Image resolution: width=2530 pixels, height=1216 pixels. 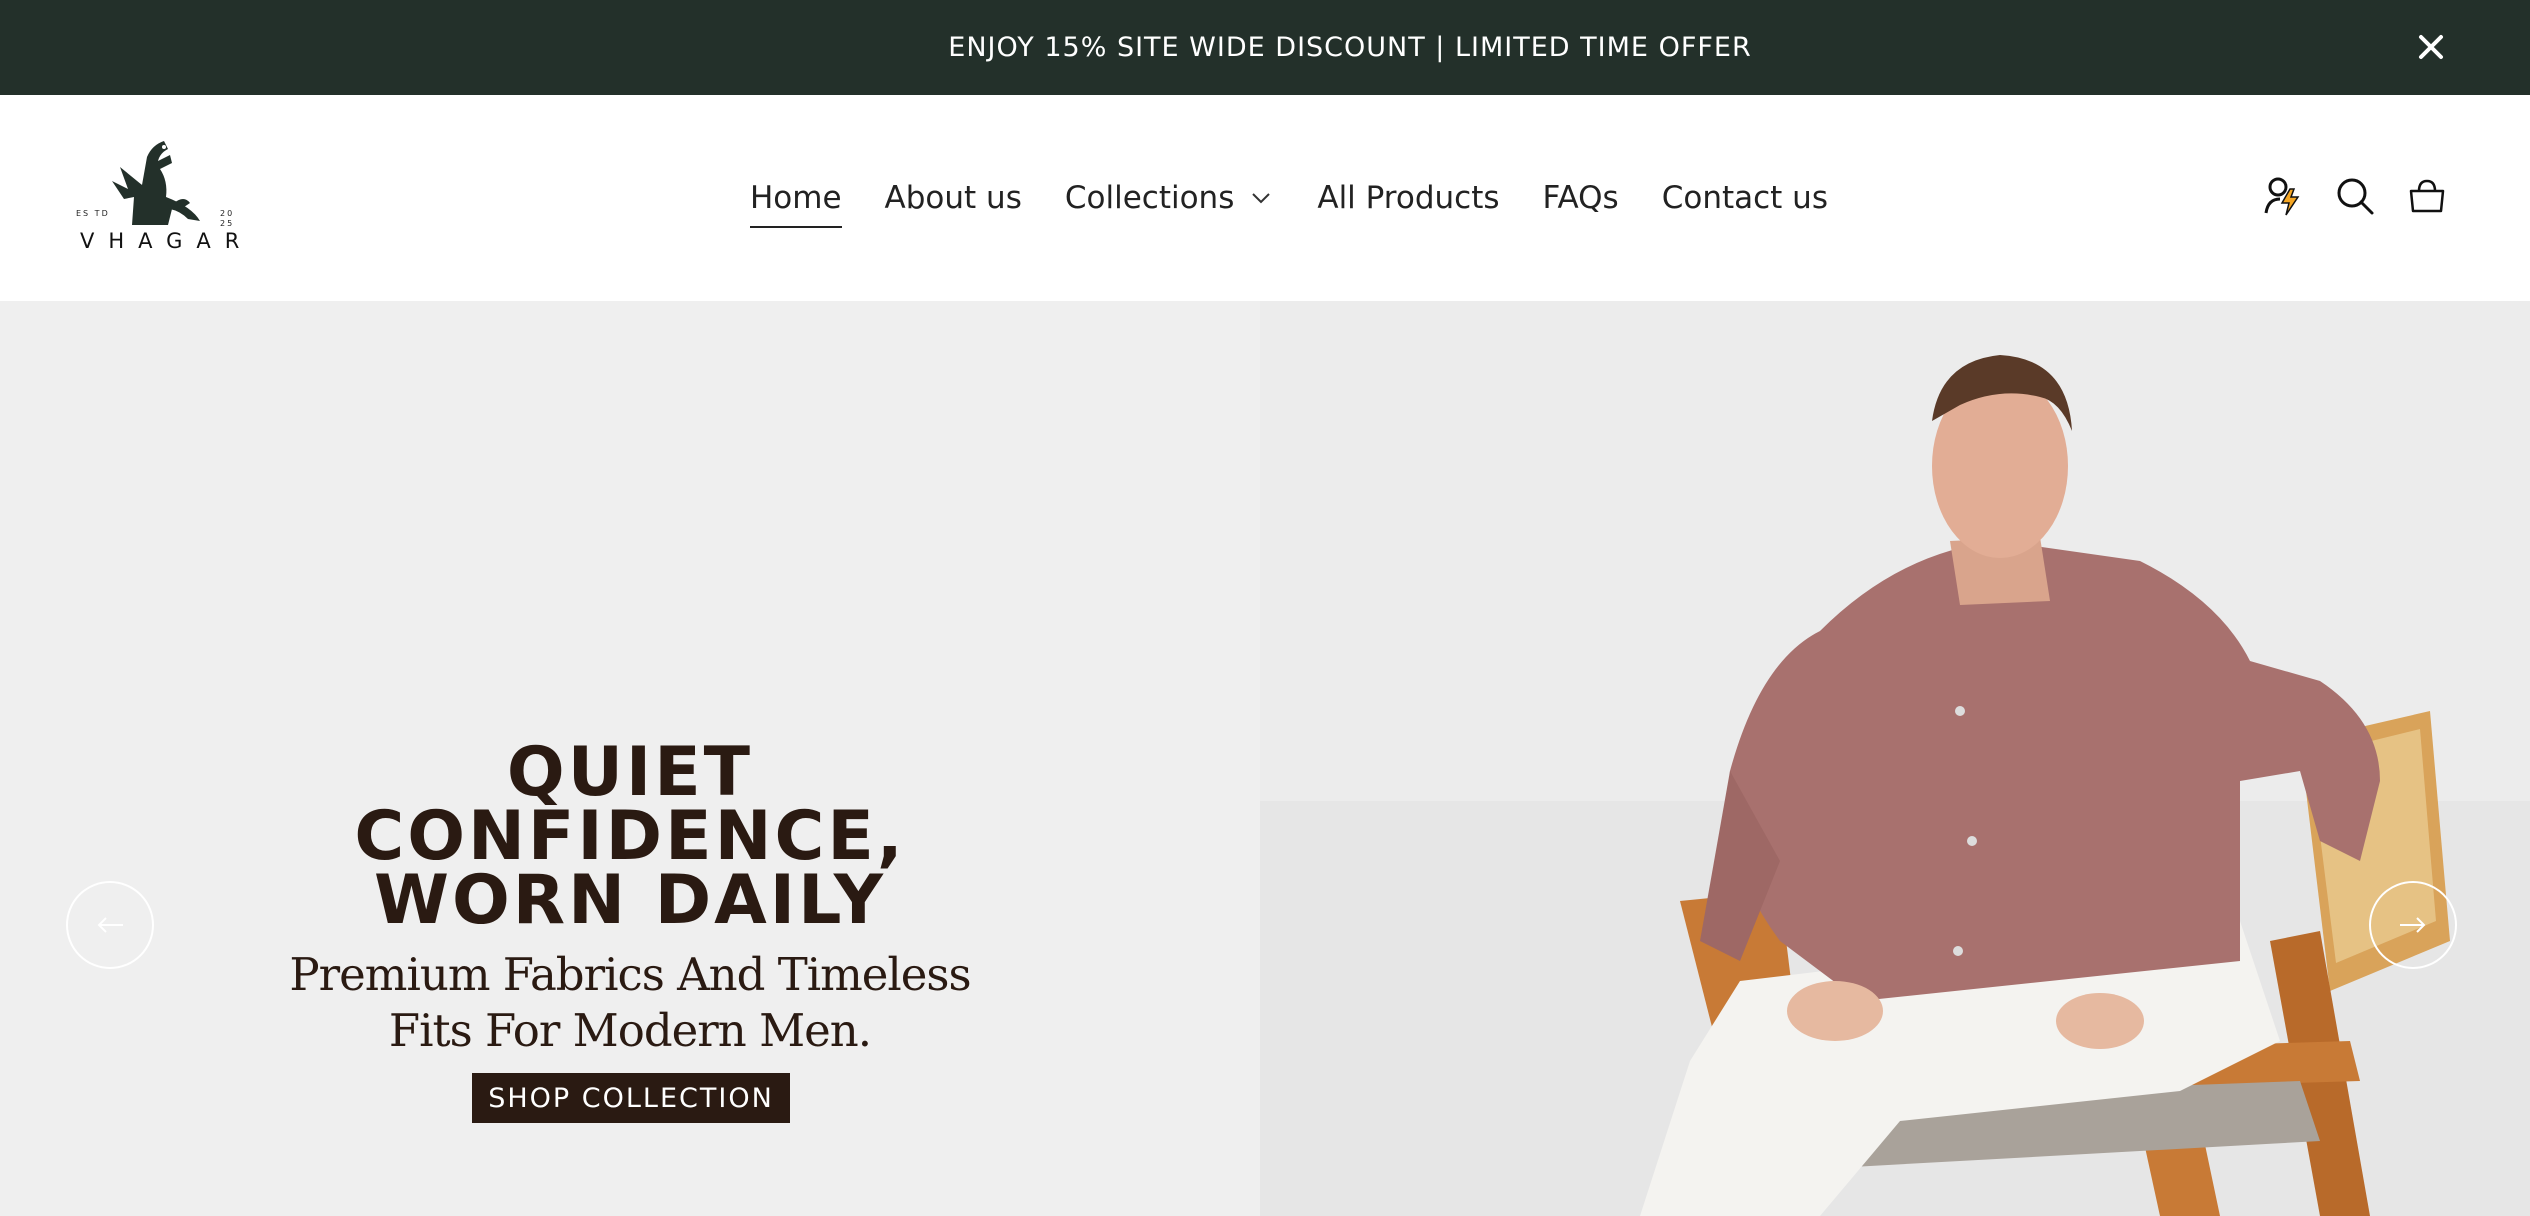 I want to click on nav-item-collections: Collections, so click(x=1170, y=198).